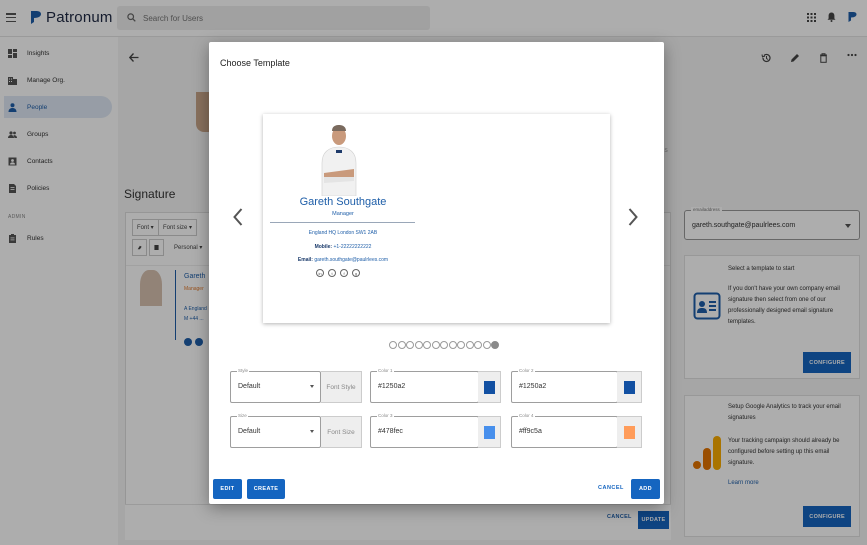 This screenshot has height=545, width=867. I want to click on carousel-previous-button, so click(238, 217).